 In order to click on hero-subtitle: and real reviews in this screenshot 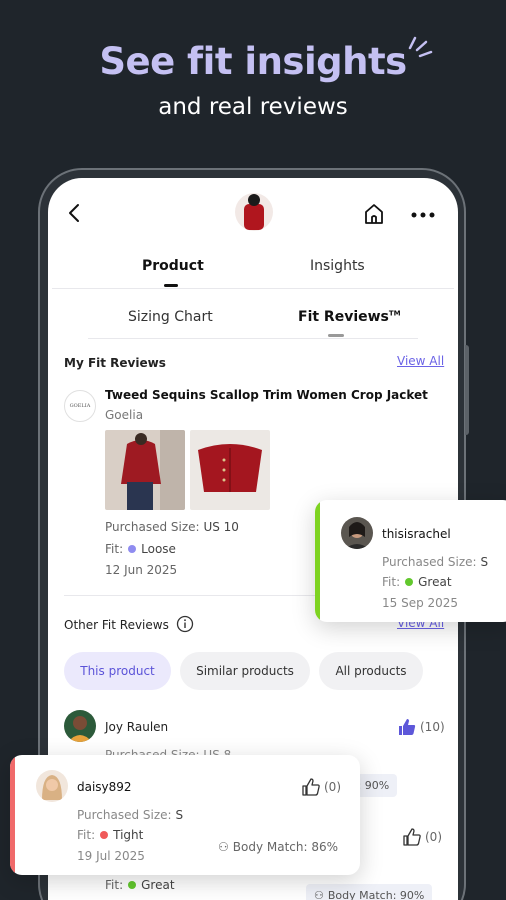, I will do `click(253, 107)`.